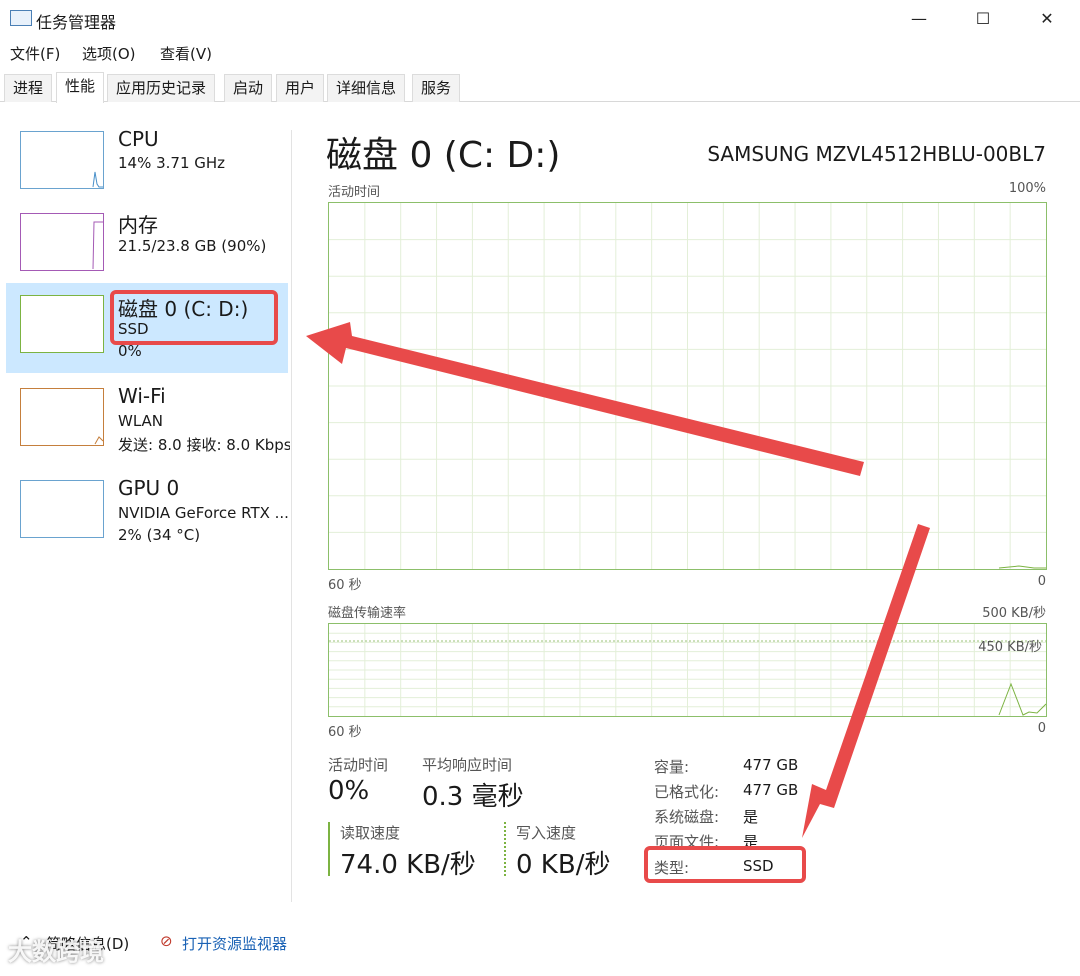 The image size is (1080, 976). Describe the element at coordinates (1027, 188) in the screenshot. I see `graph1-max: 100%` at that location.